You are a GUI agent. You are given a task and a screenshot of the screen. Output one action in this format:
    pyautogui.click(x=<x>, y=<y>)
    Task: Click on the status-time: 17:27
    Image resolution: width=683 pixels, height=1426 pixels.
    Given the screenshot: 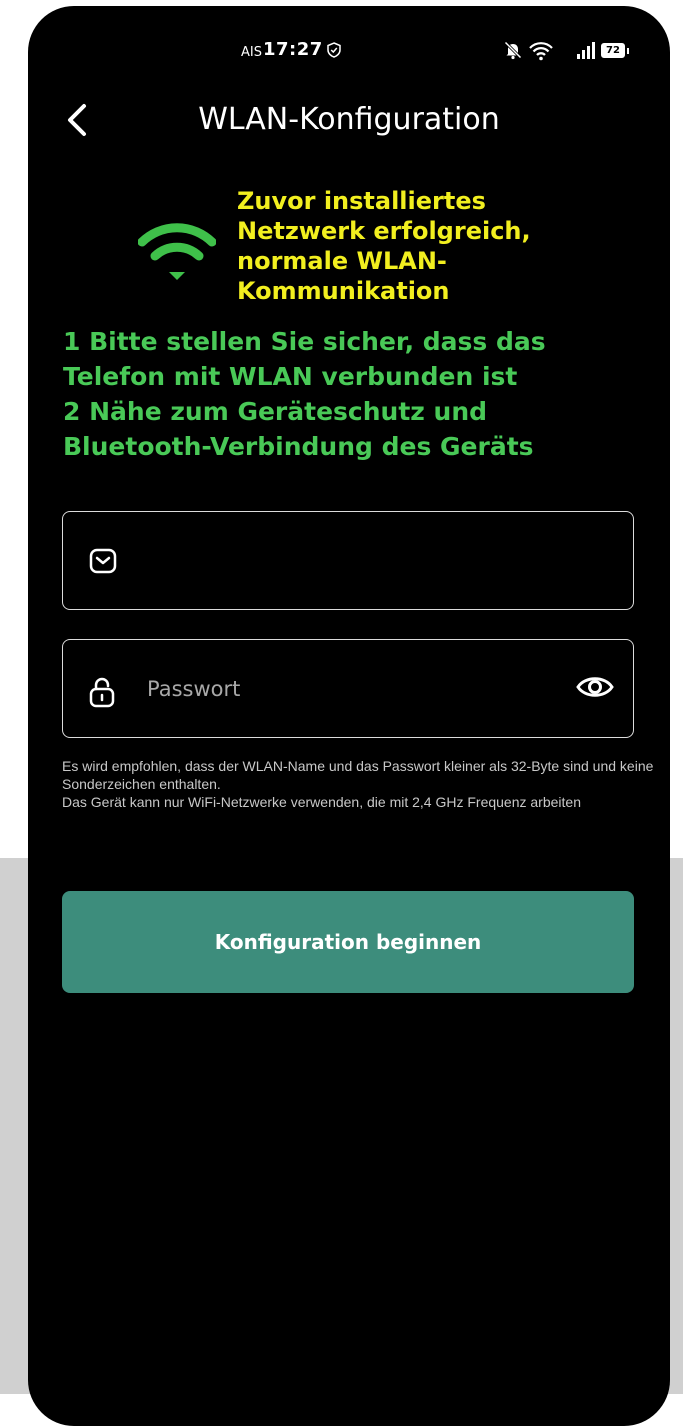 What is the action you would take?
    pyautogui.click(x=293, y=49)
    